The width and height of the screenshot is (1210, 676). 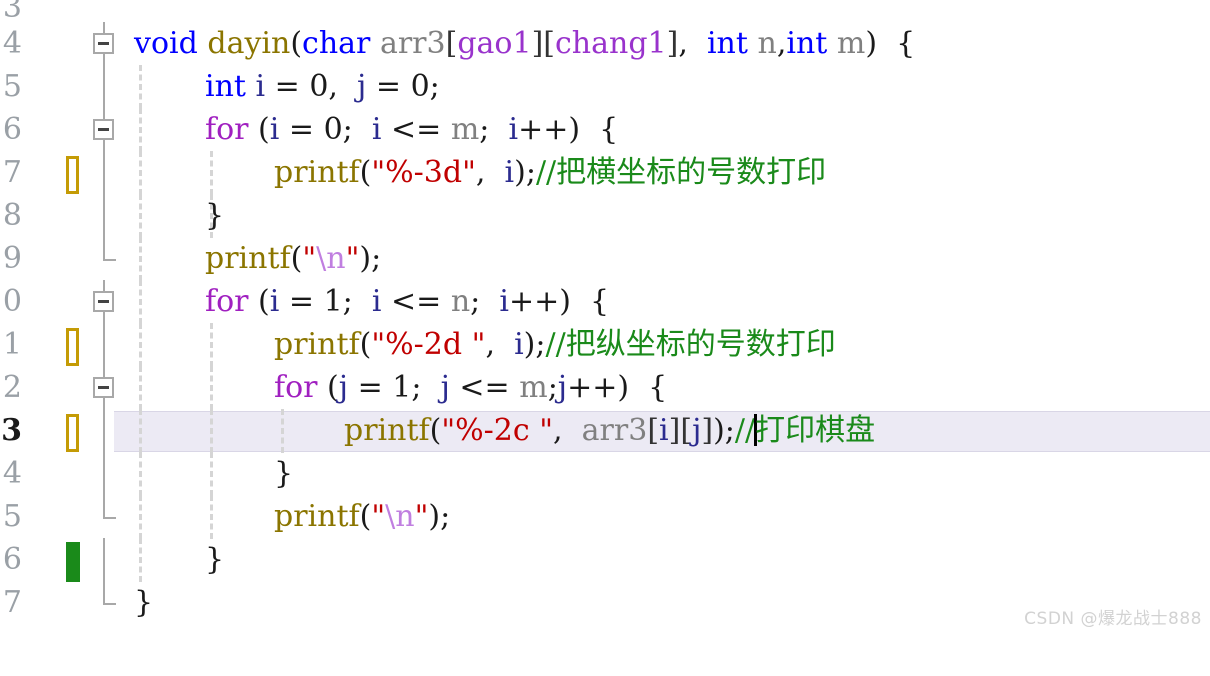 I want to click on editor-line: 7 printf("%-3d", i);//把横坐标的号数打印, so click(x=605, y=173).